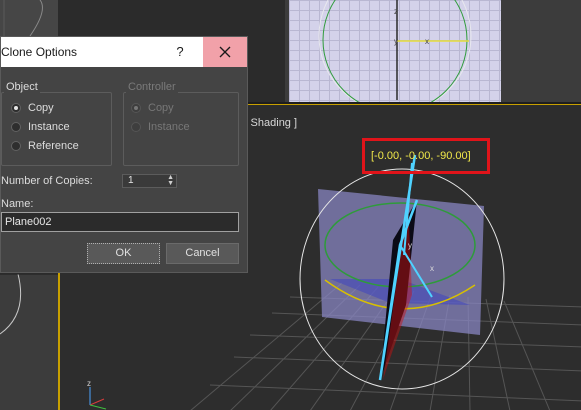  Describe the element at coordinates (161, 108) in the screenshot. I see `controller-copy-label: Copy` at that location.